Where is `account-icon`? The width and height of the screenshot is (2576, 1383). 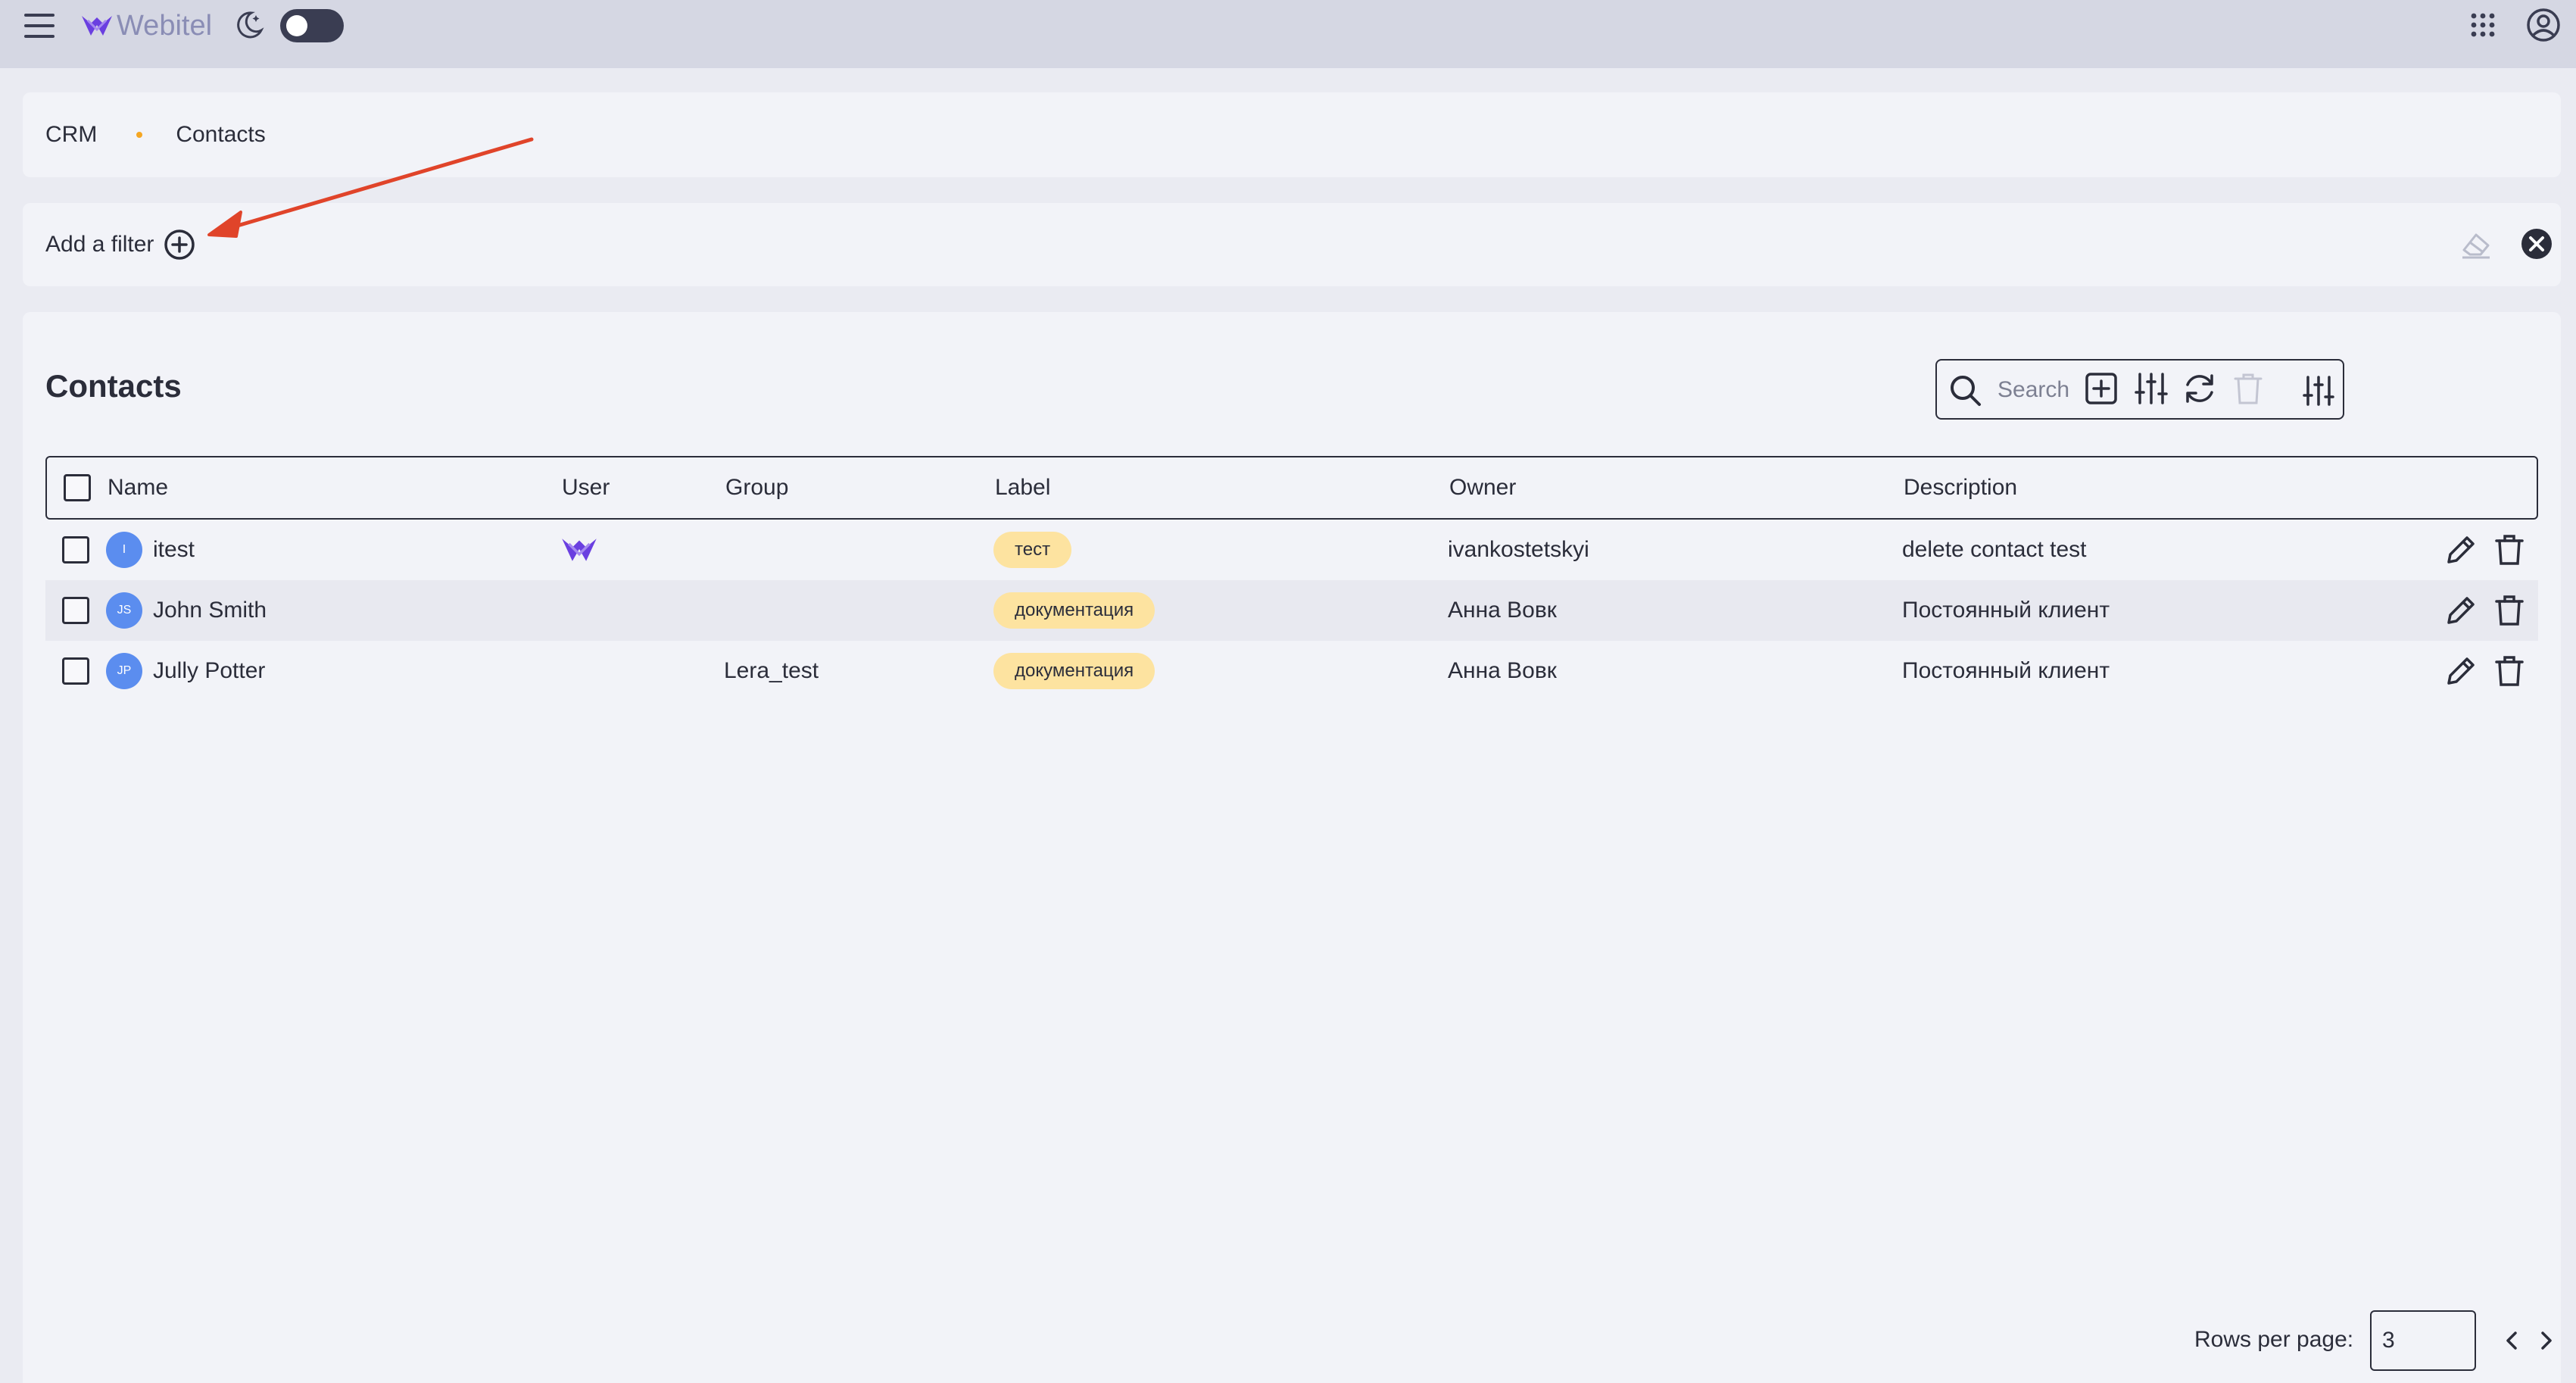 account-icon is located at coordinates (2543, 25).